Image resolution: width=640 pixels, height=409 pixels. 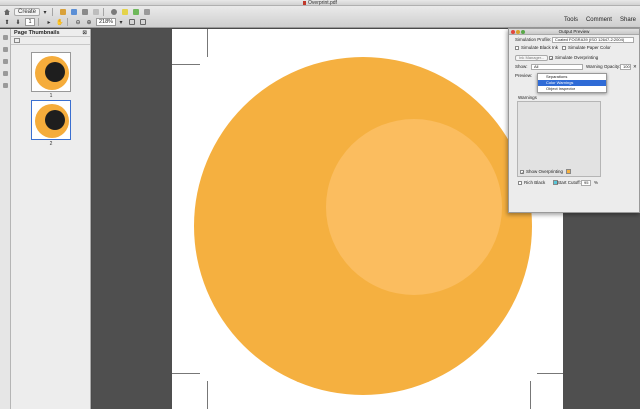 I want to click on show-overprinting-label: Show Overprinting, so click(x=545, y=171).